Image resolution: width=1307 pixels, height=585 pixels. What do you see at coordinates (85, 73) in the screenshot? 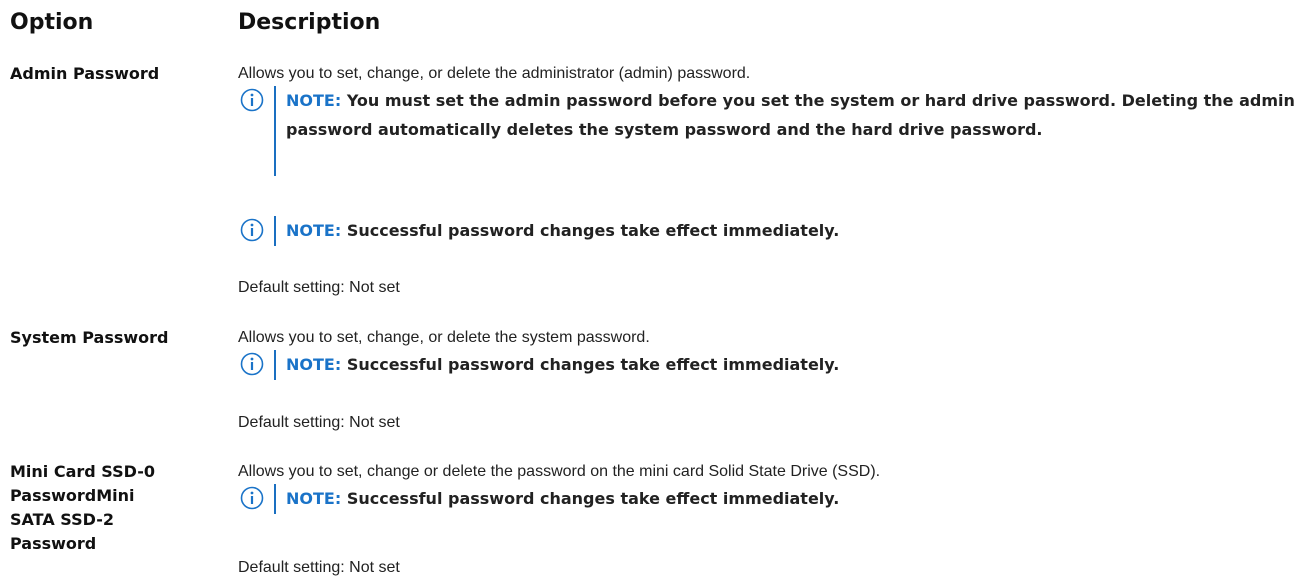
I see `option-admin-password: Admin Password` at bounding box center [85, 73].